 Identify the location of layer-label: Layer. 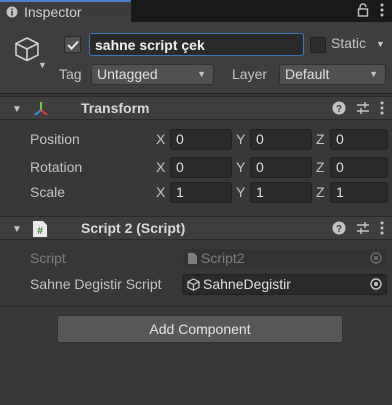
(250, 74).